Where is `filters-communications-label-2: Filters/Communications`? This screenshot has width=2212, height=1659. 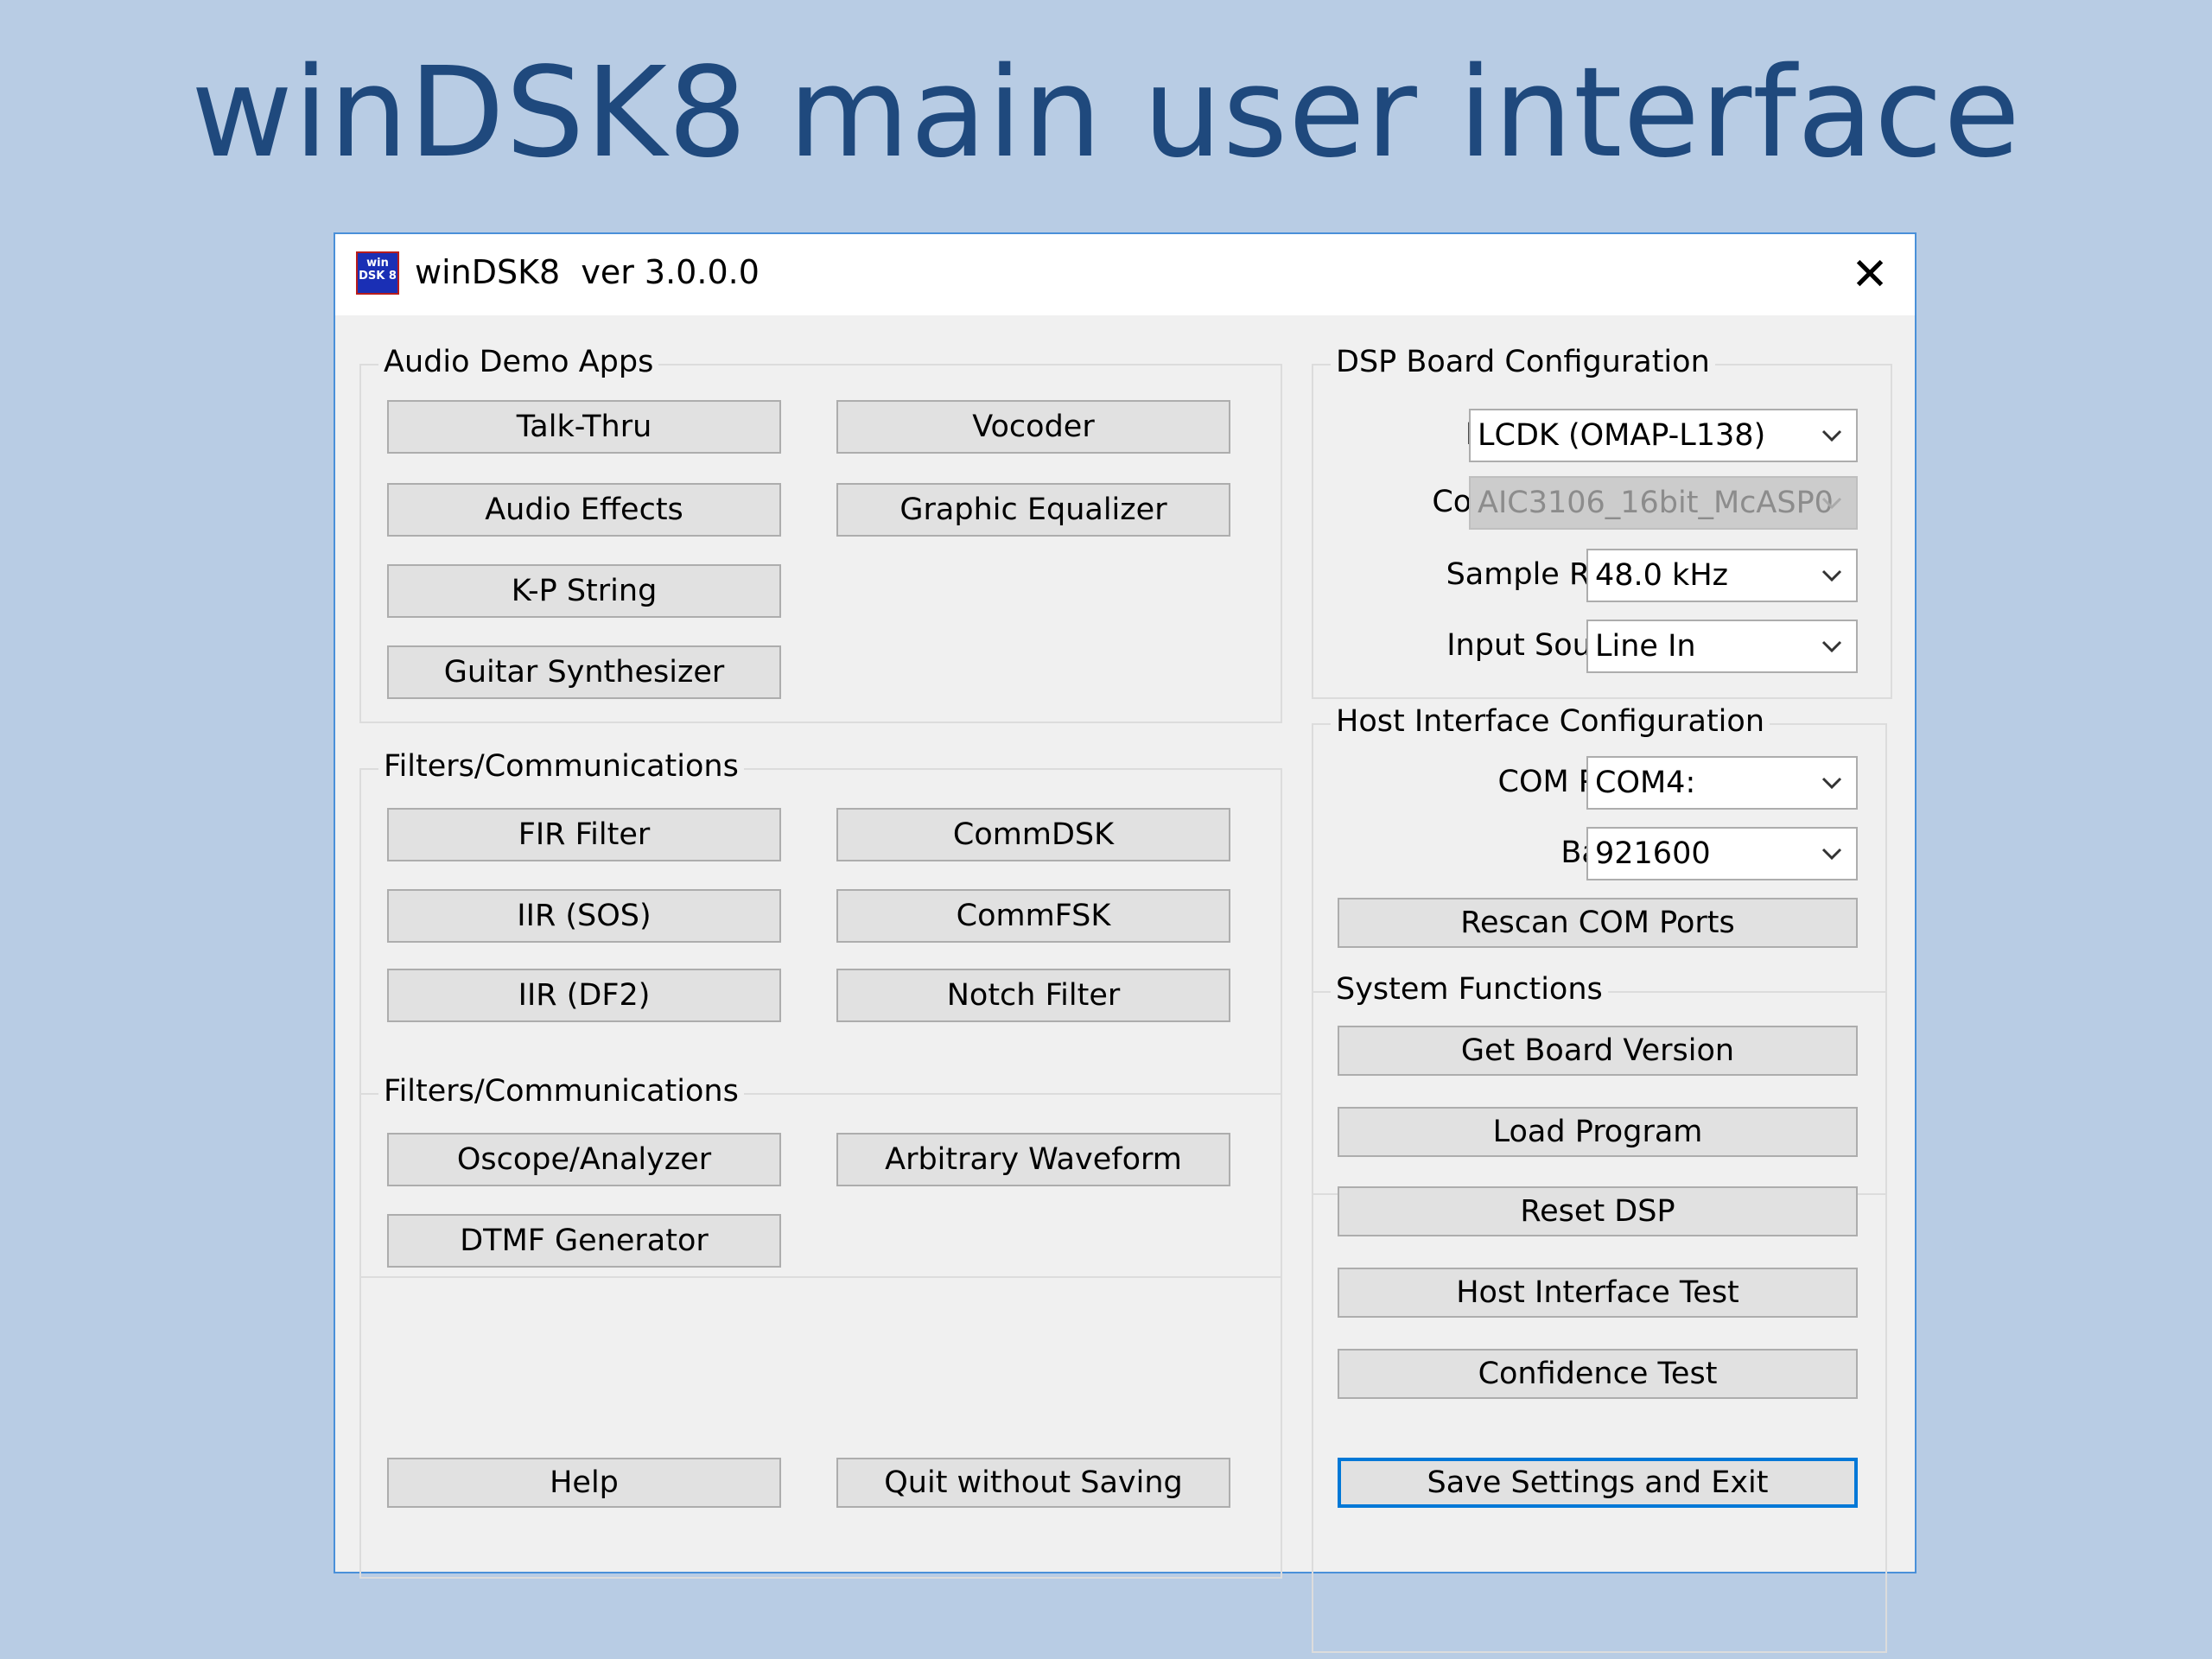
filters-communications-label-2: Filters/Communications is located at coordinates (561, 1091).